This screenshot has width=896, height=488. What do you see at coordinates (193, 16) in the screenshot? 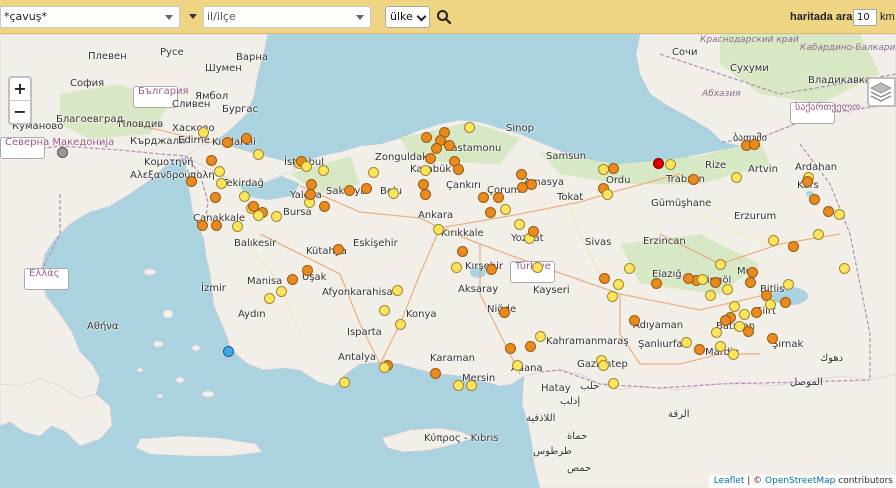
I see `dropdown-toggle-icon` at bounding box center [193, 16].